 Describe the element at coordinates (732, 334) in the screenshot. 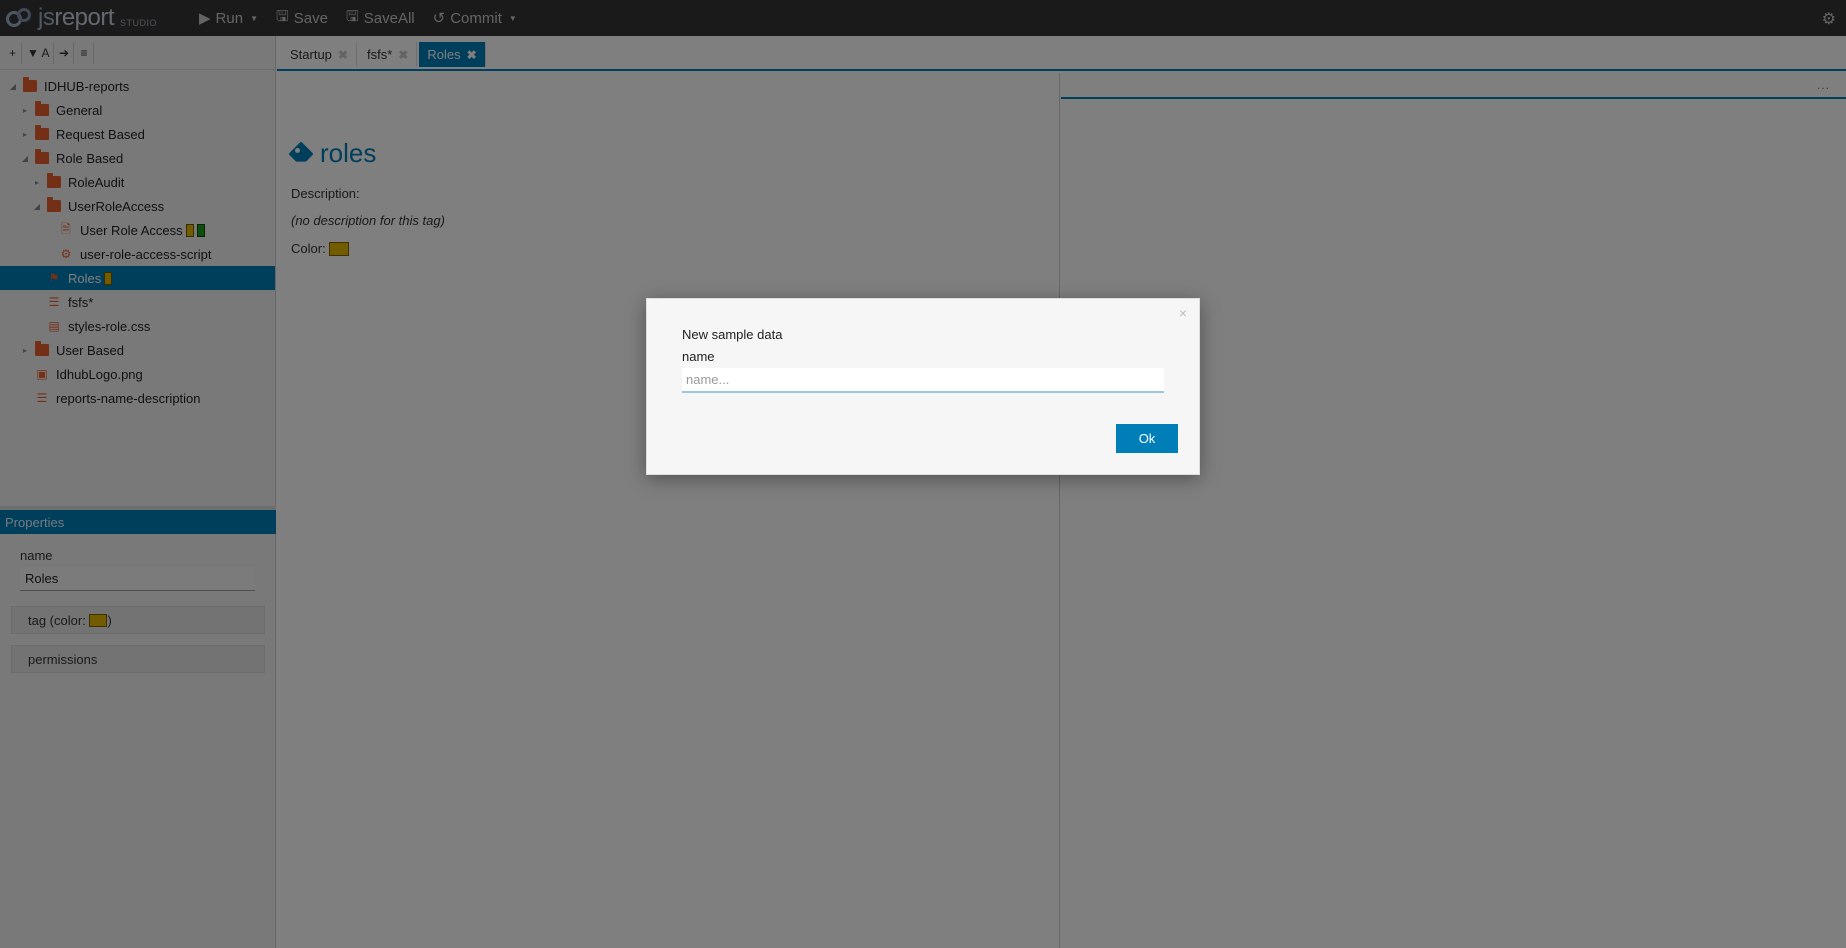

I see `dialog-title: New sample data` at that location.